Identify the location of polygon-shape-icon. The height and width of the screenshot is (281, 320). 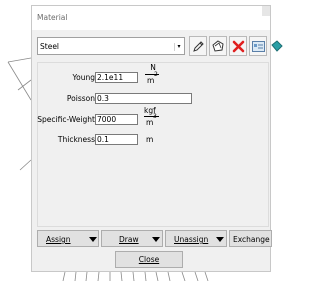
(218, 46).